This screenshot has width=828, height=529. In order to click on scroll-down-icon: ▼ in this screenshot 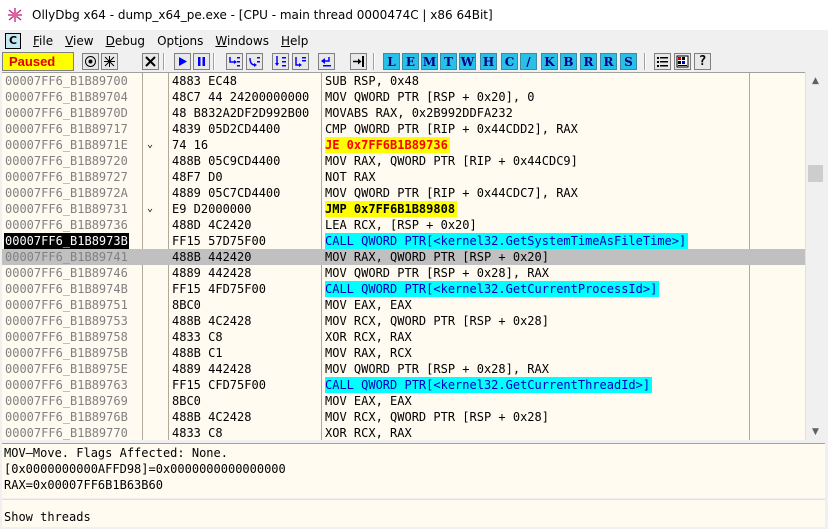, I will do `click(815, 431)`.